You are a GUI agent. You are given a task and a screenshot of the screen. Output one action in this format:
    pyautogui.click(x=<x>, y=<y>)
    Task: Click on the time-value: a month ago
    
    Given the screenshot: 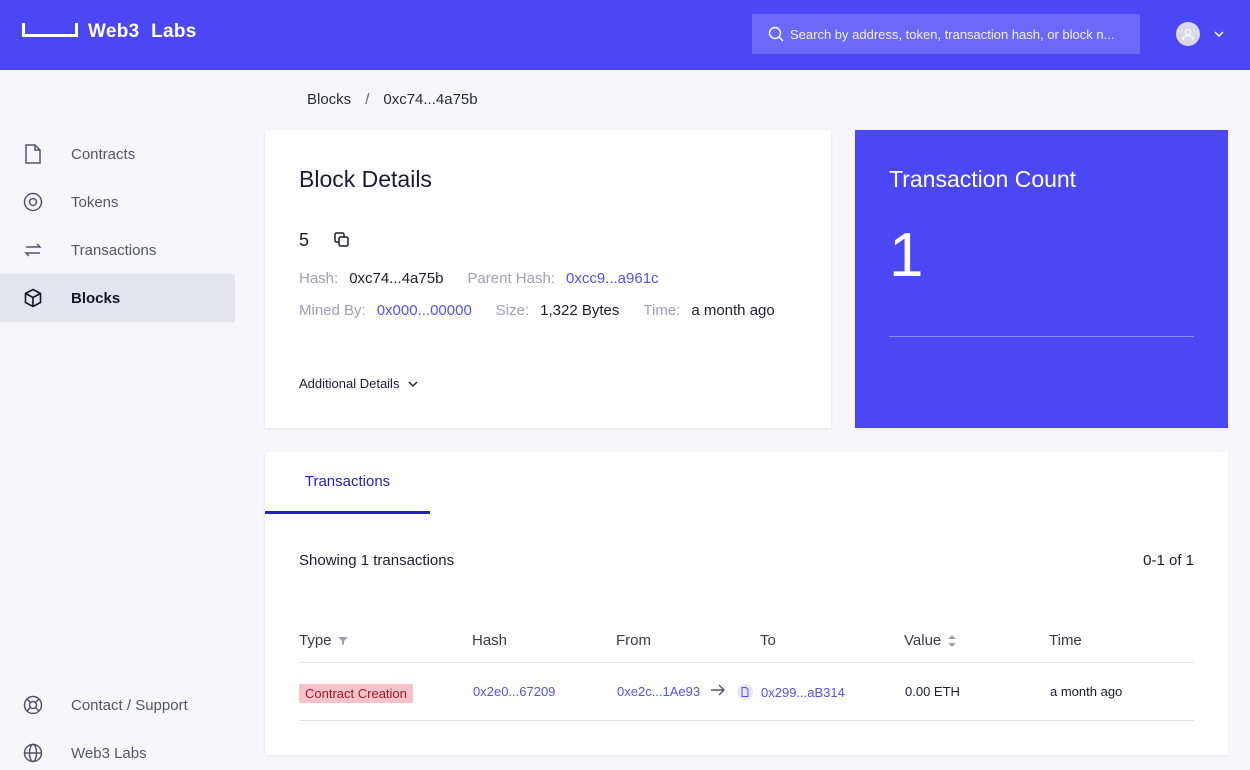 What is the action you would take?
    pyautogui.click(x=733, y=310)
    